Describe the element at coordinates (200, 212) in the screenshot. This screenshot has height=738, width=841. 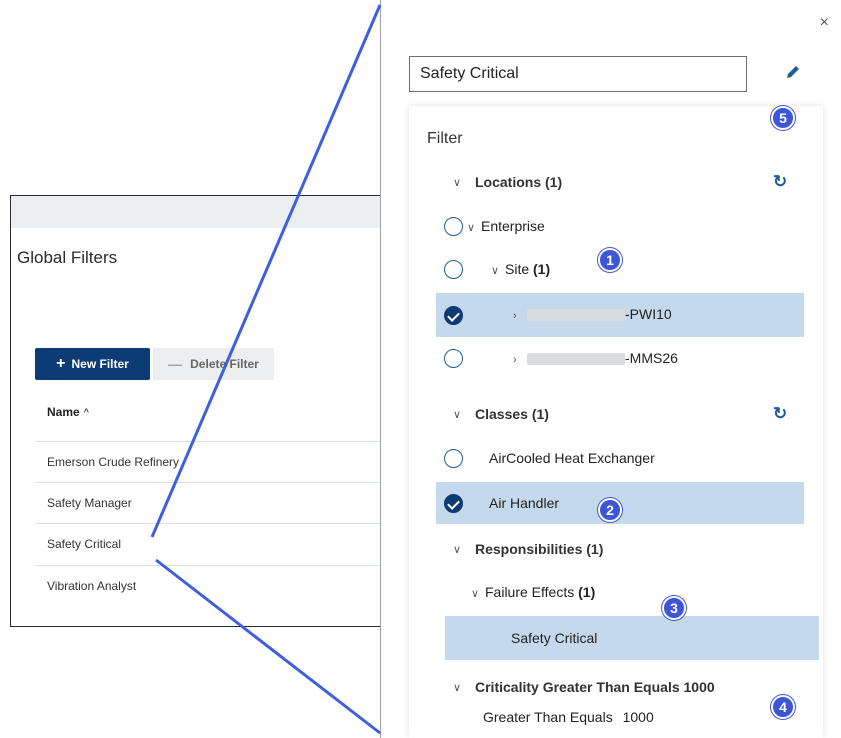
I see `window-top-bar` at that location.